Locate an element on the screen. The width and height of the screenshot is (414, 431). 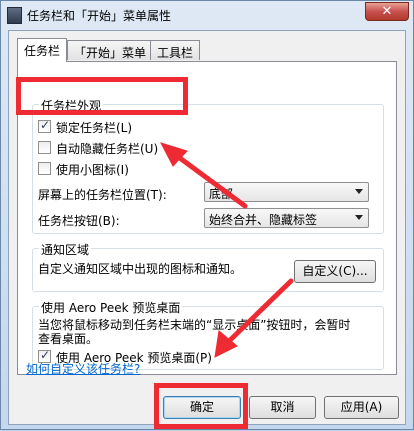
annotation-arrow-ok is located at coordinates (257, 314).